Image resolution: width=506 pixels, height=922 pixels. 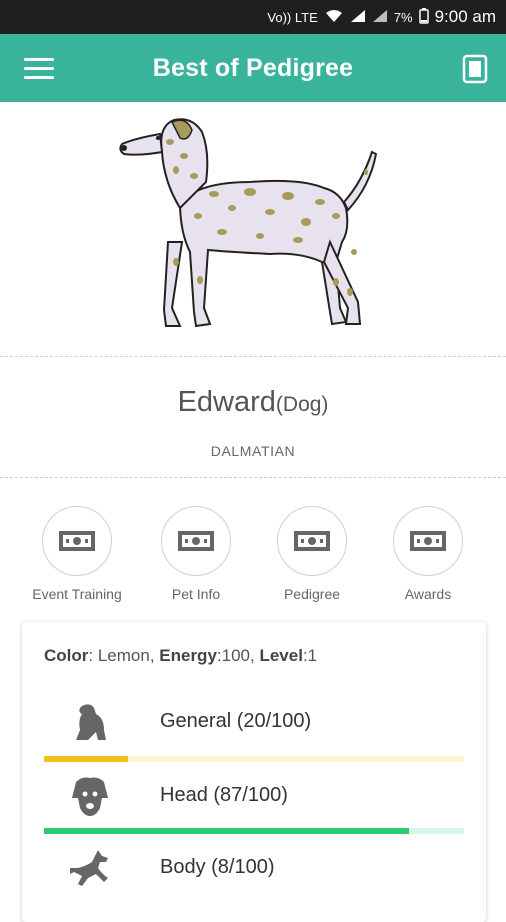 What do you see at coordinates (253, 451) in the screenshot?
I see `pet-breed: DALMATIAN` at bounding box center [253, 451].